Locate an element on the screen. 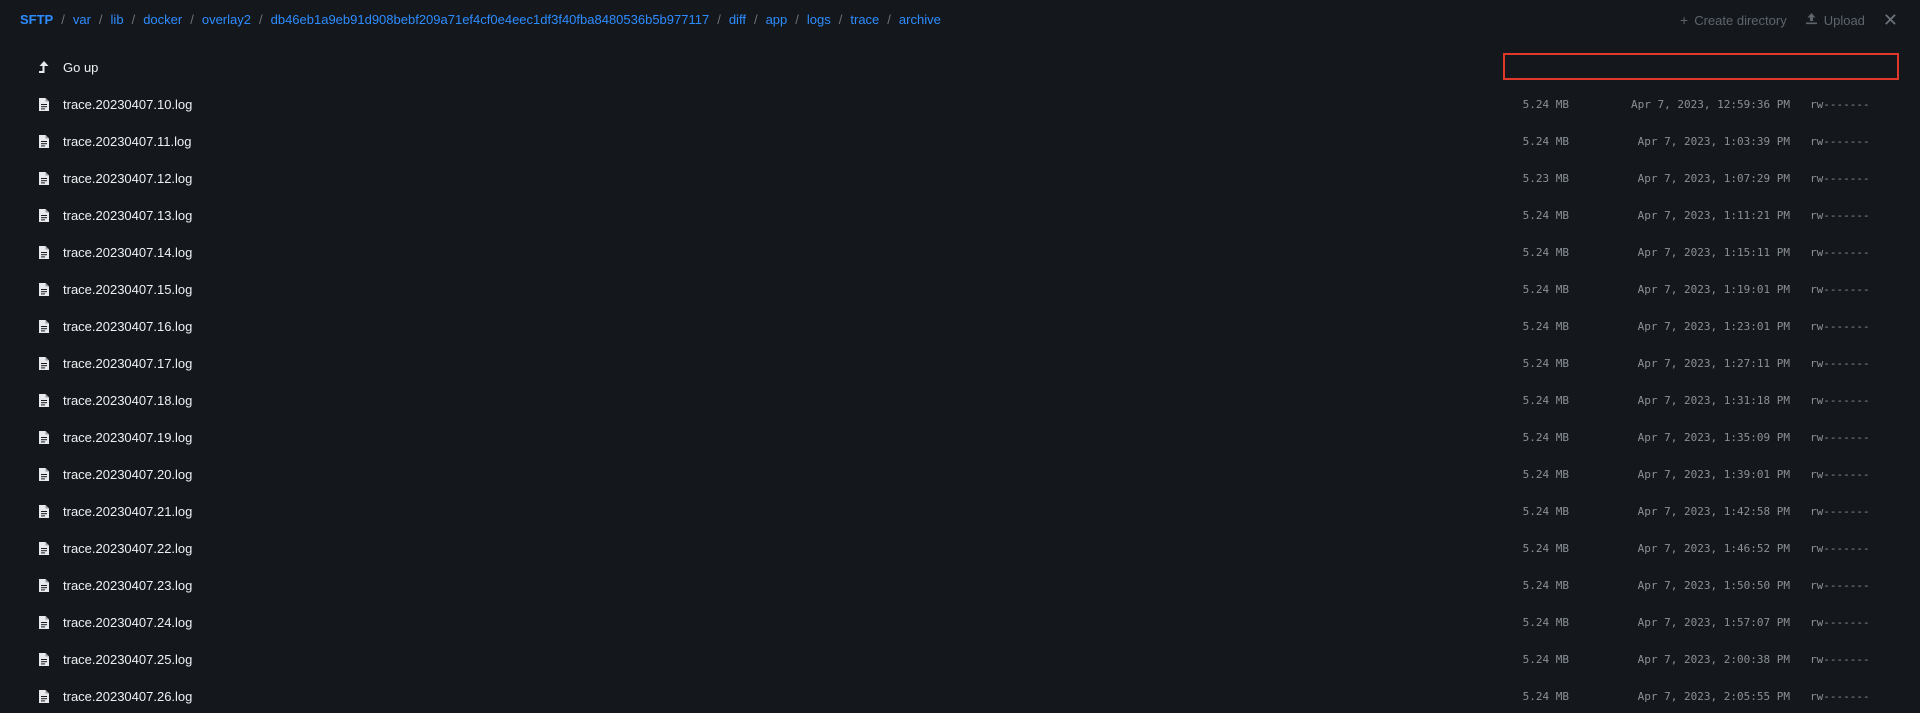 Image resolution: width=1920 pixels, height=713 pixels. go-up-label: Go up is located at coordinates (81, 67).